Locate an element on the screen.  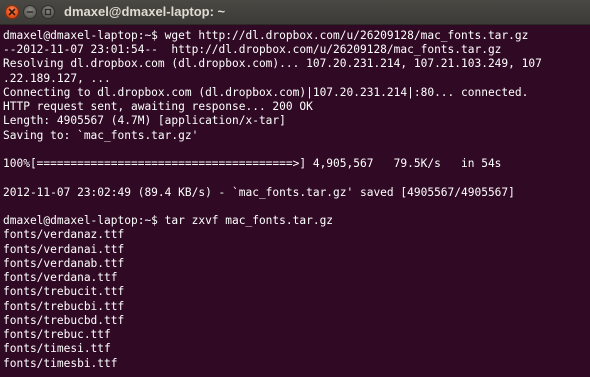
minimize-icon is located at coordinates (30, 12).